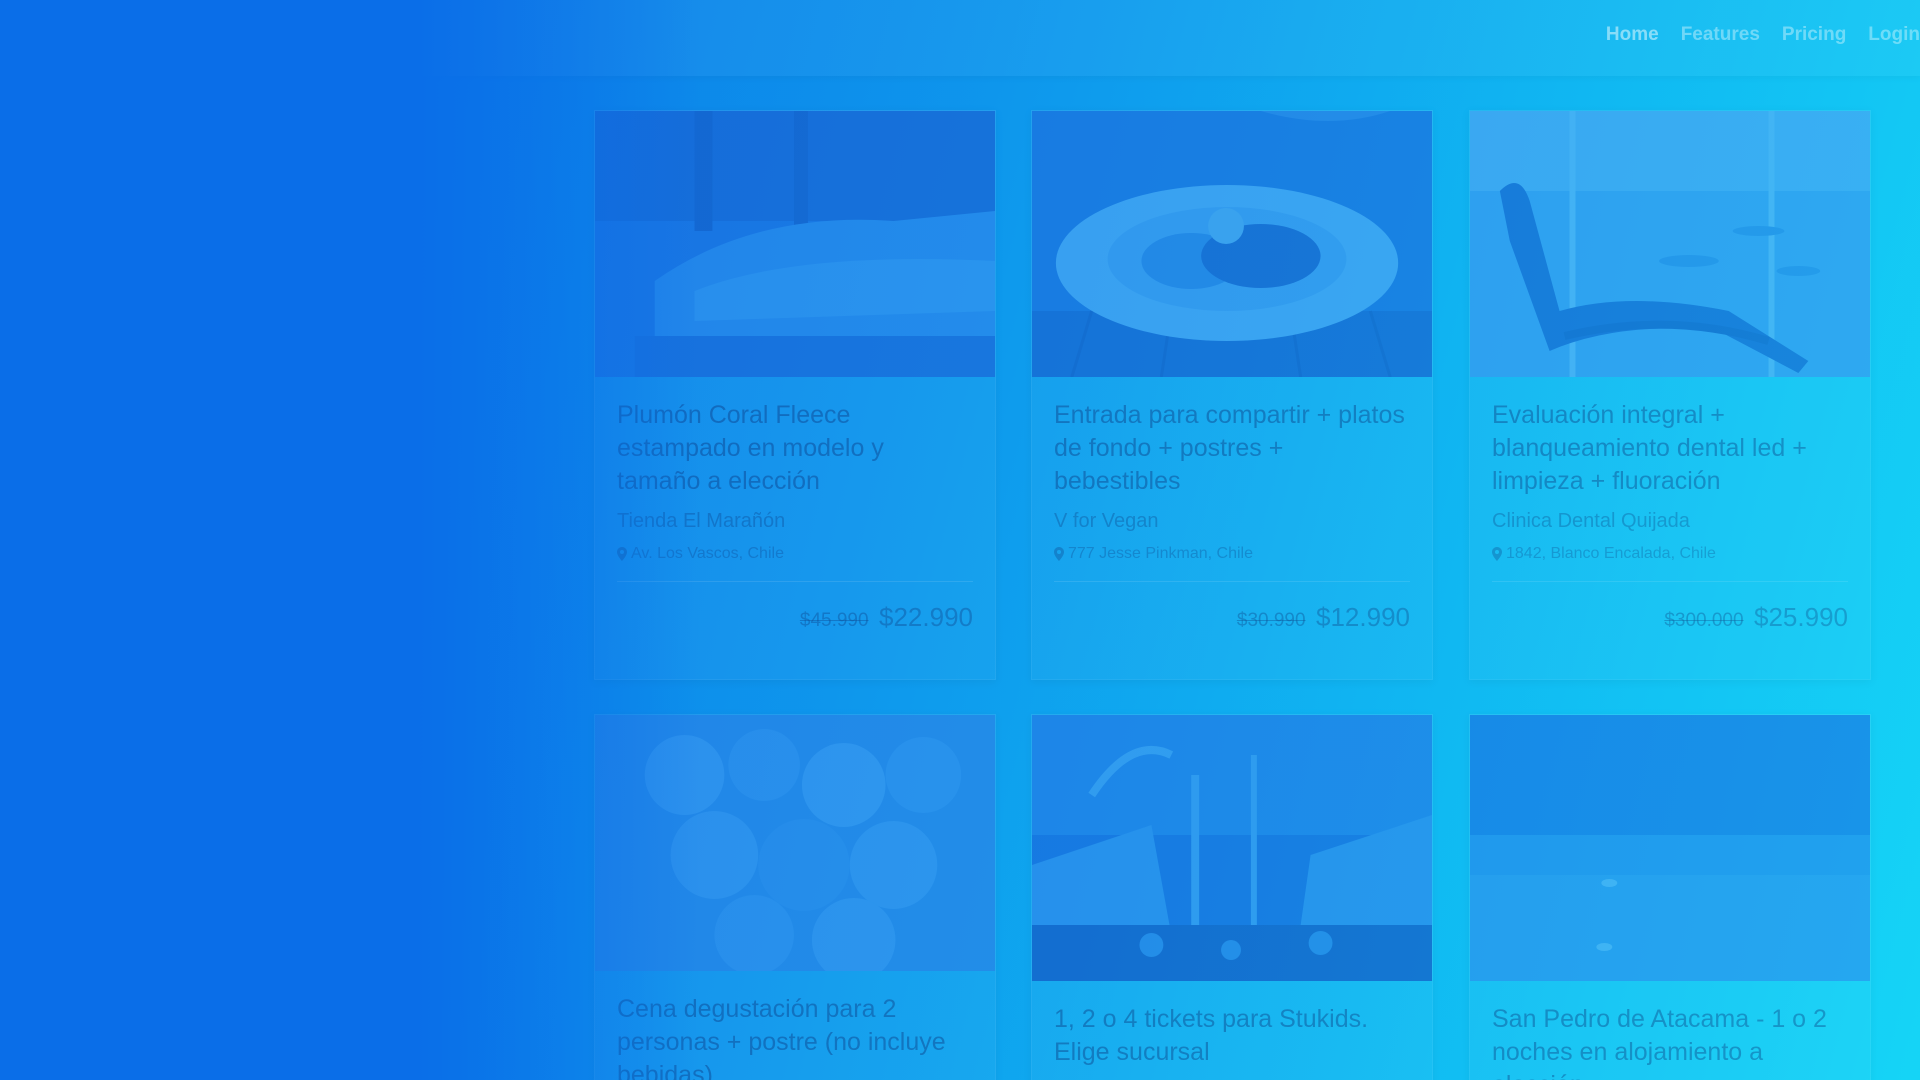 This screenshot has width=1920, height=1080. What do you see at coordinates (1160, 553) in the screenshot?
I see `deal-address-text: 777 Jesse Pinkman, Chile` at bounding box center [1160, 553].